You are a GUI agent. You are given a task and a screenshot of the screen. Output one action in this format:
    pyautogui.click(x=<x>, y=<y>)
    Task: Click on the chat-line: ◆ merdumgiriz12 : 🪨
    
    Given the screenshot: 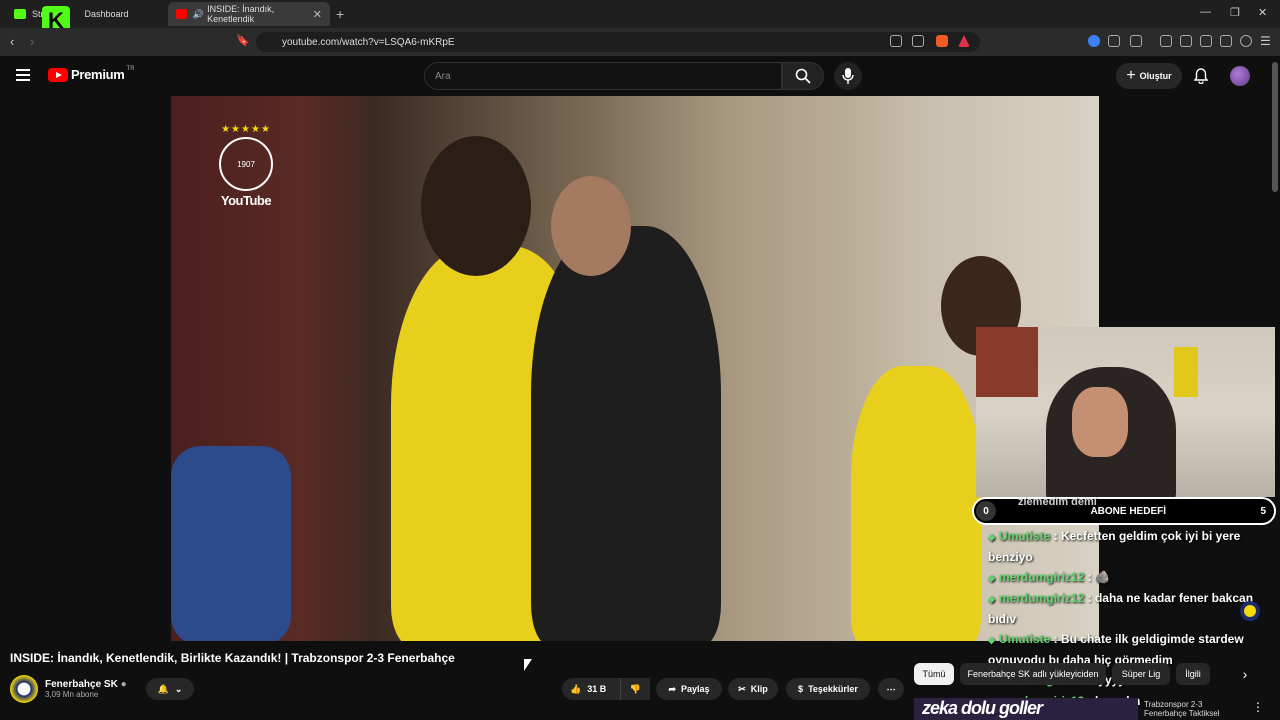 What is the action you would take?
    pyautogui.click(x=1049, y=577)
    